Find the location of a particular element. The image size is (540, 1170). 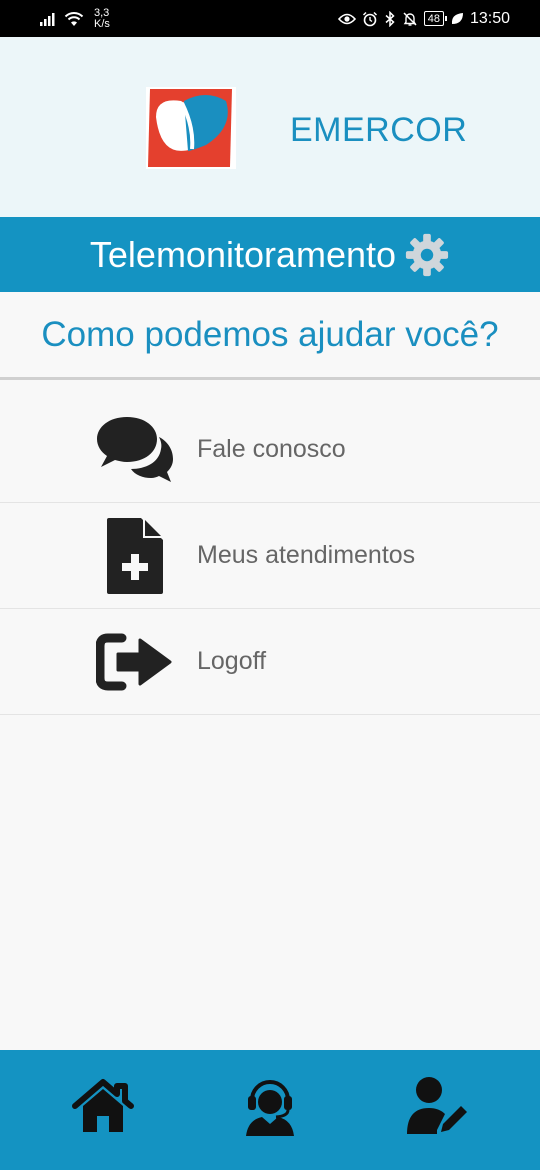

user-edit-icon is located at coordinates (437, 1106).